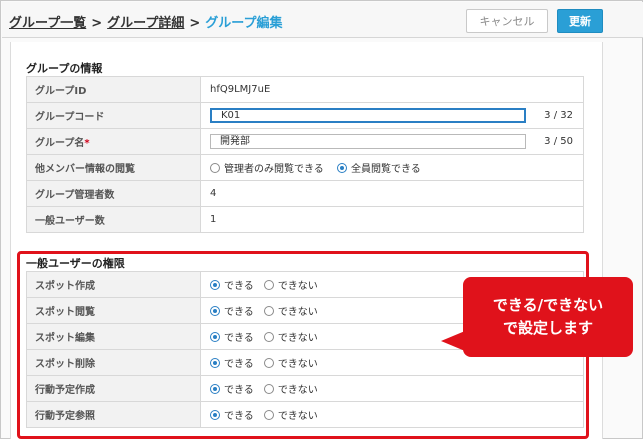 The image size is (643, 439). What do you see at coordinates (47, 23) in the screenshot?
I see `breadcrumb-group-list: グループ一覧` at bounding box center [47, 23].